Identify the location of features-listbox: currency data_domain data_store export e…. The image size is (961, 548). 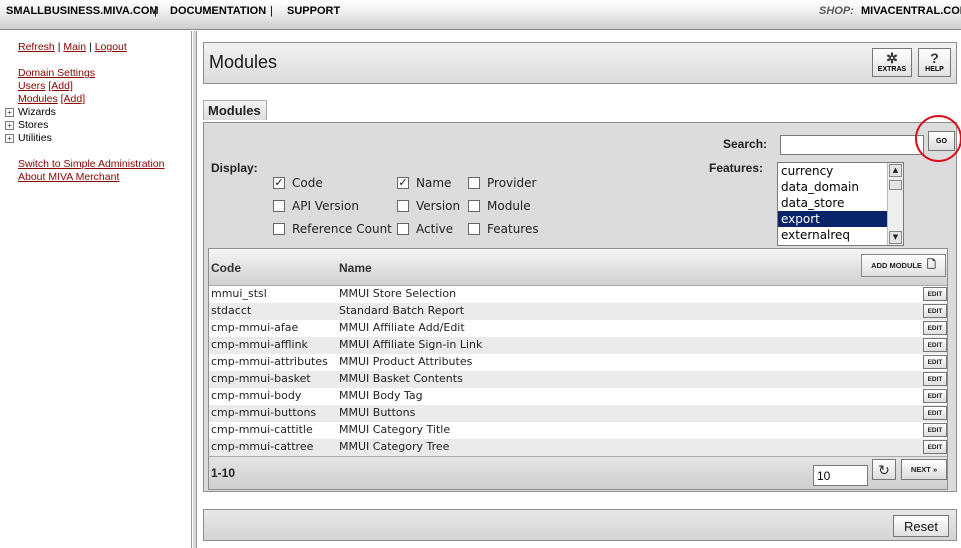
(840, 204).